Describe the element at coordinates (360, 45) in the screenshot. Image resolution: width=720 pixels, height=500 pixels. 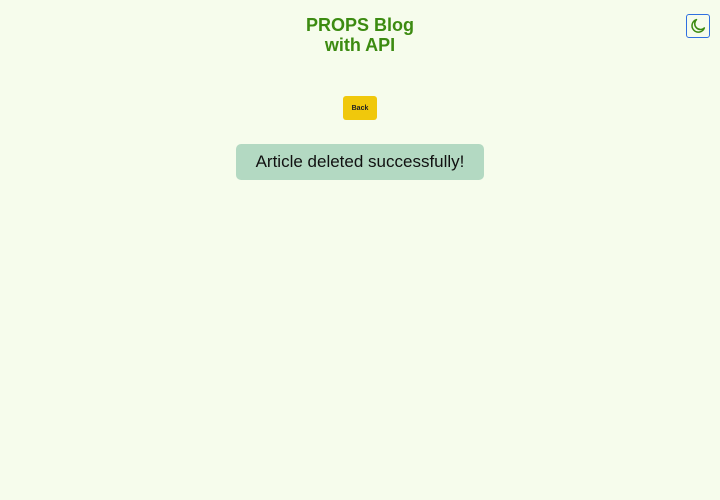
I see `page-title-line-2: with API` at that location.